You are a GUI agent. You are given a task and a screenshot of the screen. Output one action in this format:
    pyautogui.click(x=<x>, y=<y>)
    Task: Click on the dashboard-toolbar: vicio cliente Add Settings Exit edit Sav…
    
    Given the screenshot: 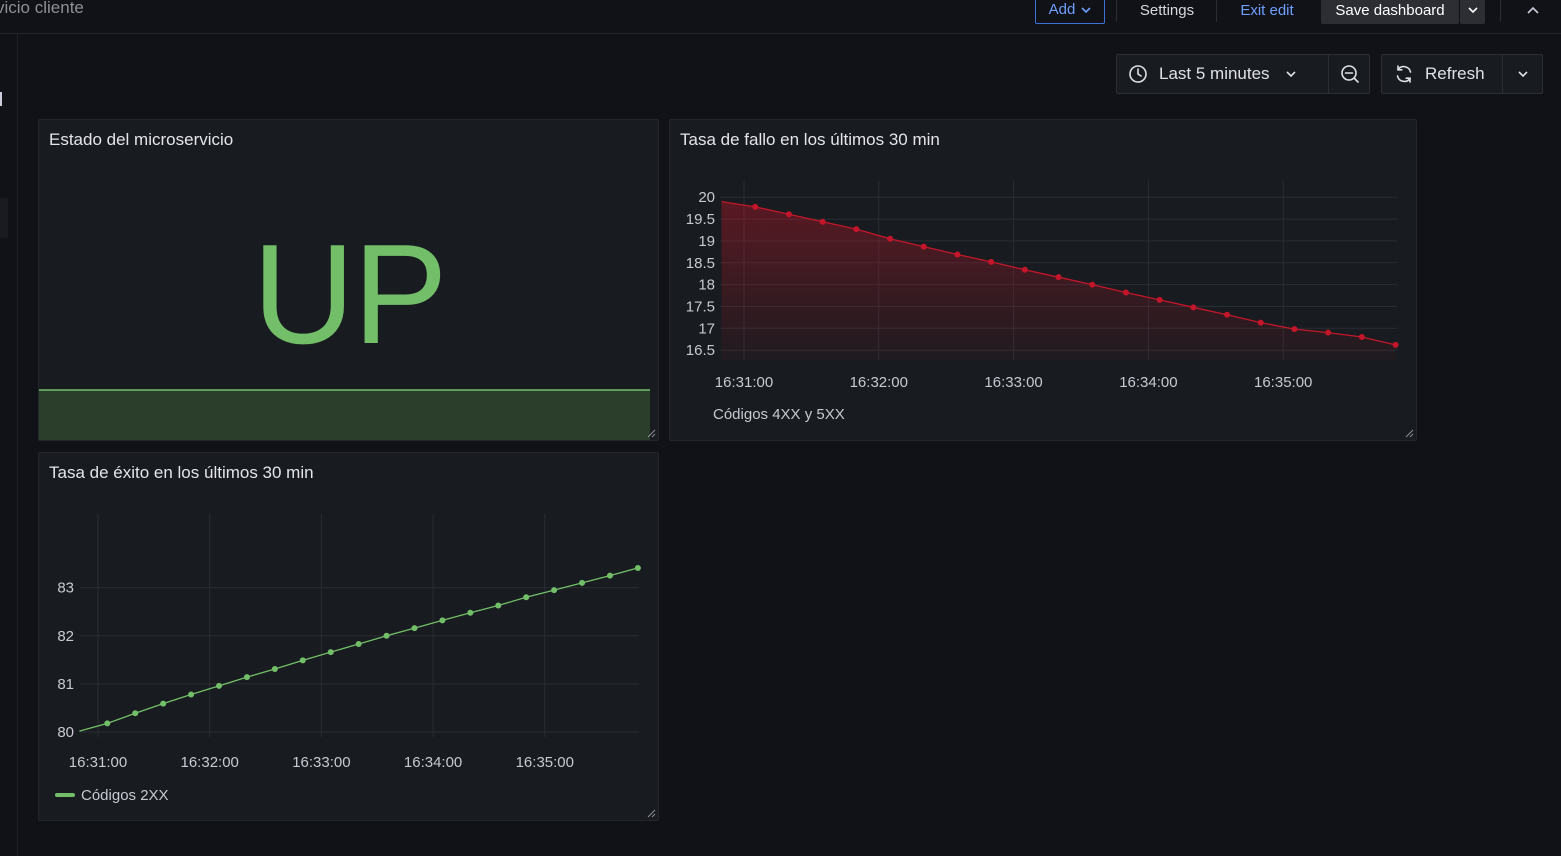 What is the action you would take?
    pyautogui.click(x=780, y=17)
    